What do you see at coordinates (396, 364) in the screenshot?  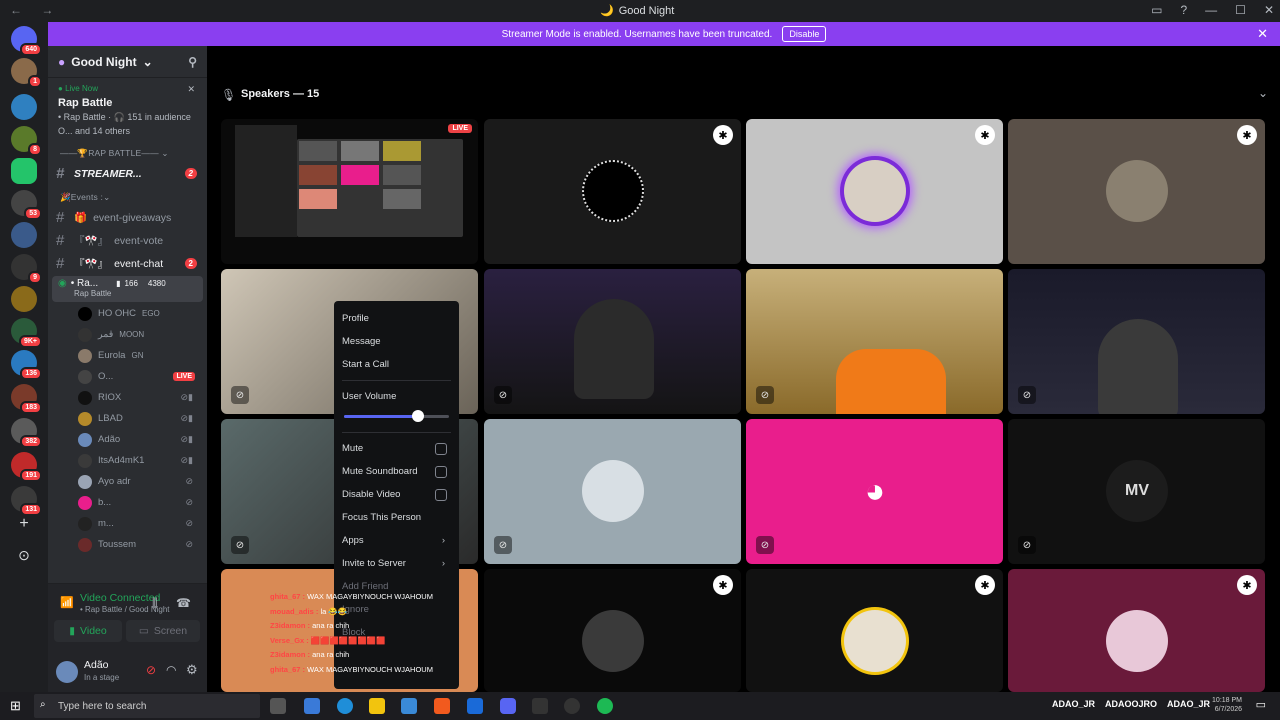 I see `menu-item-start-call: Start a Call` at bounding box center [396, 364].